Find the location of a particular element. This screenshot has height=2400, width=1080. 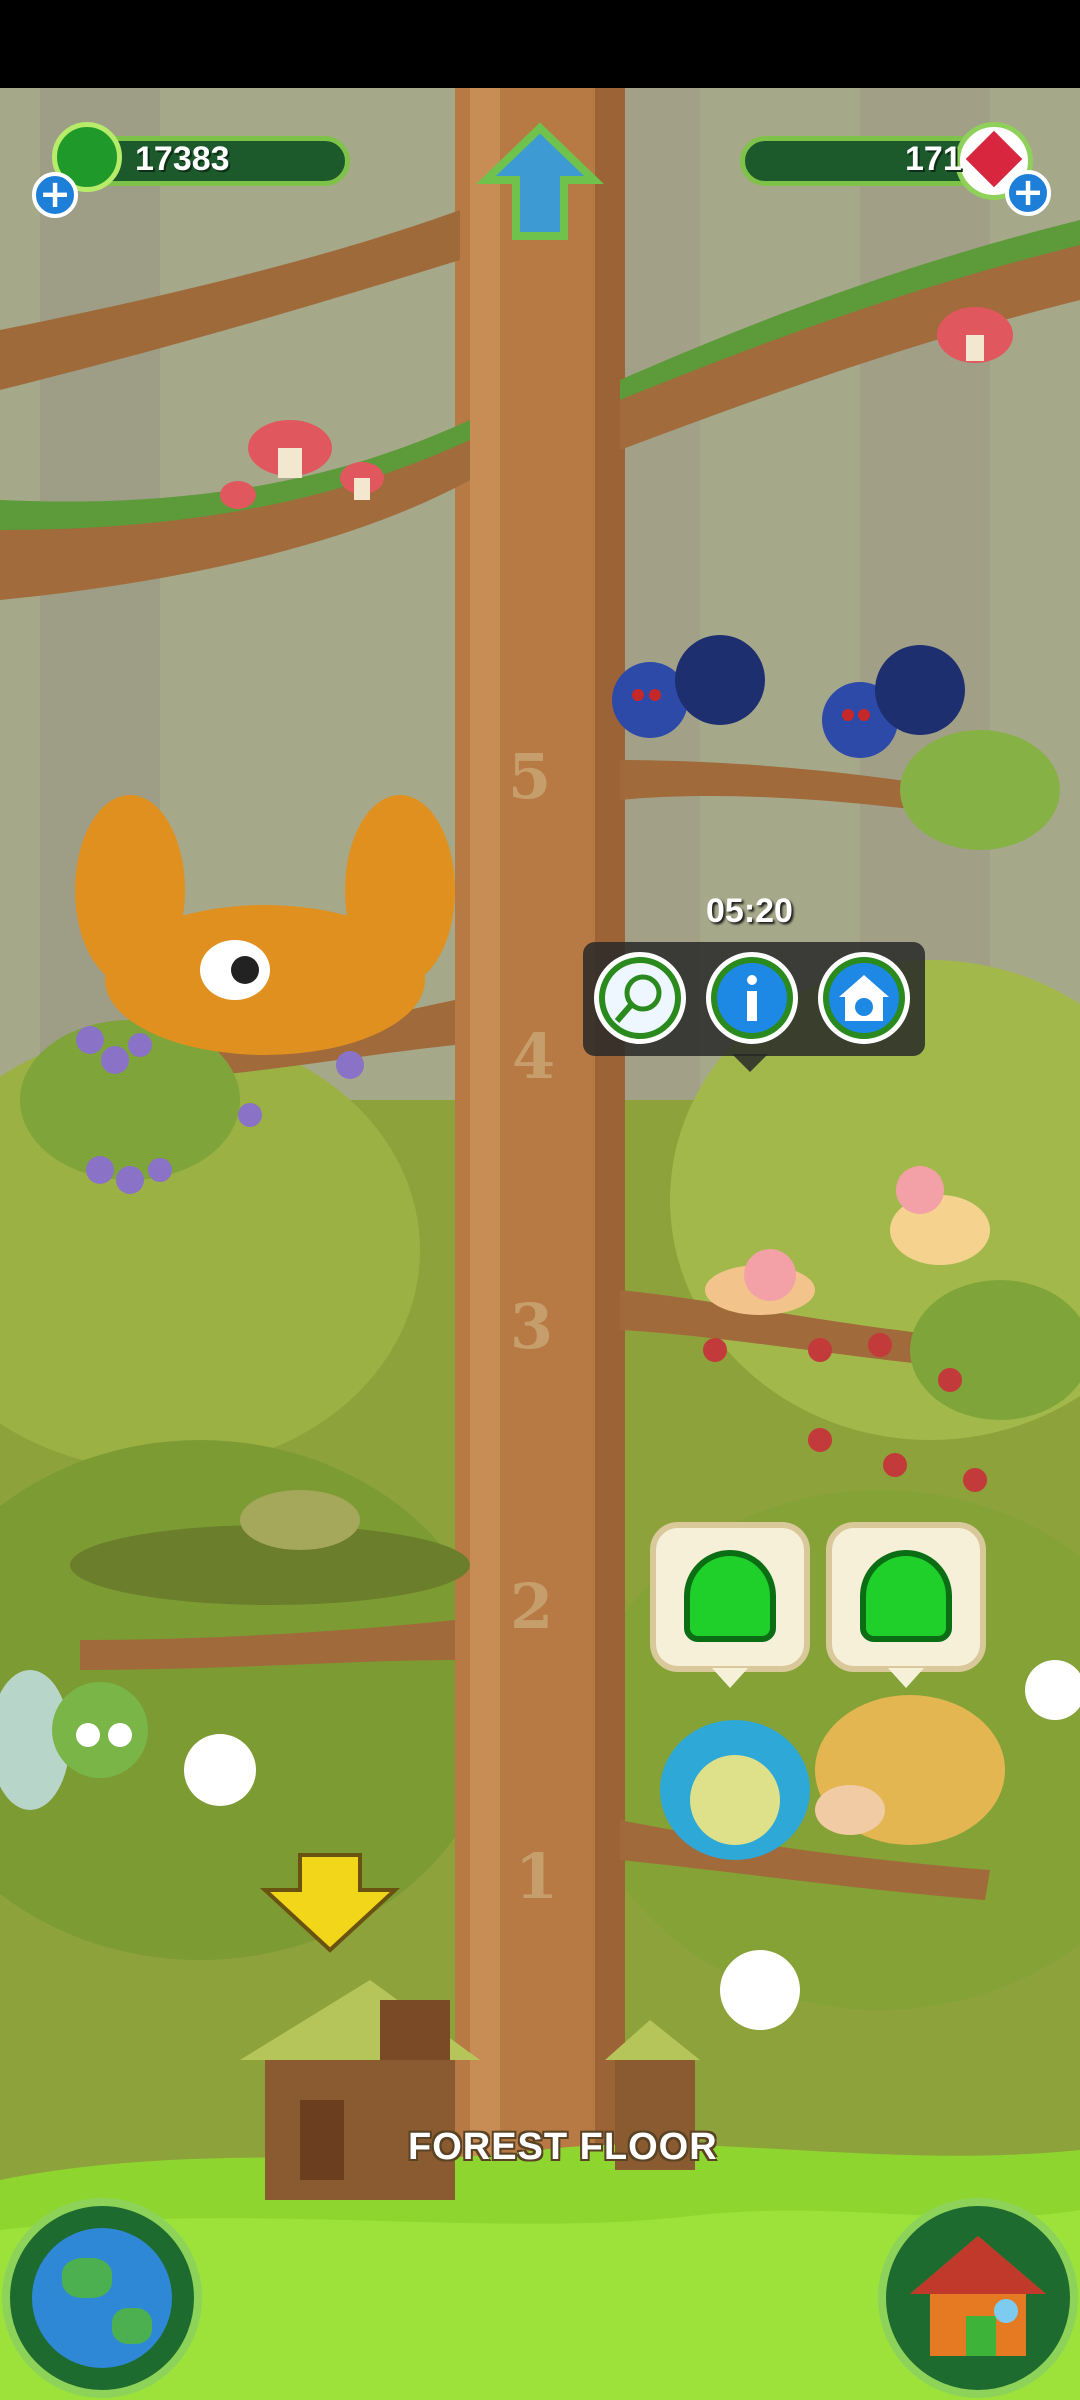

up-arrow-button is located at coordinates (540, 182).